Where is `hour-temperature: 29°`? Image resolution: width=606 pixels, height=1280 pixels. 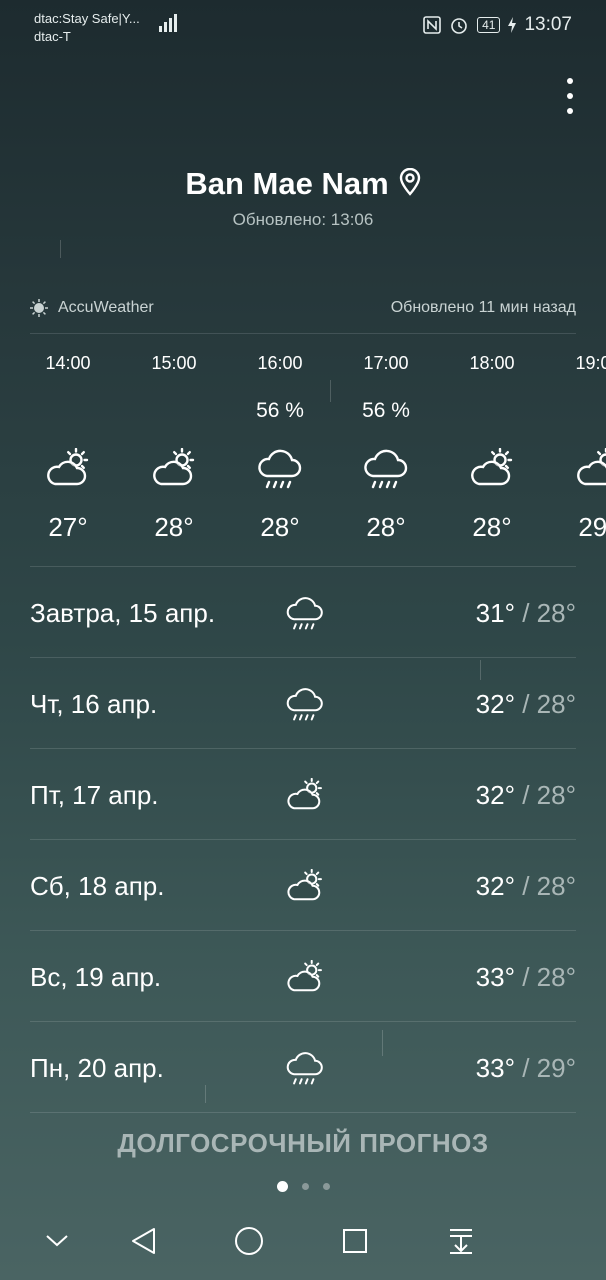 hour-temperature: 29° is located at coordinates (592, 527).